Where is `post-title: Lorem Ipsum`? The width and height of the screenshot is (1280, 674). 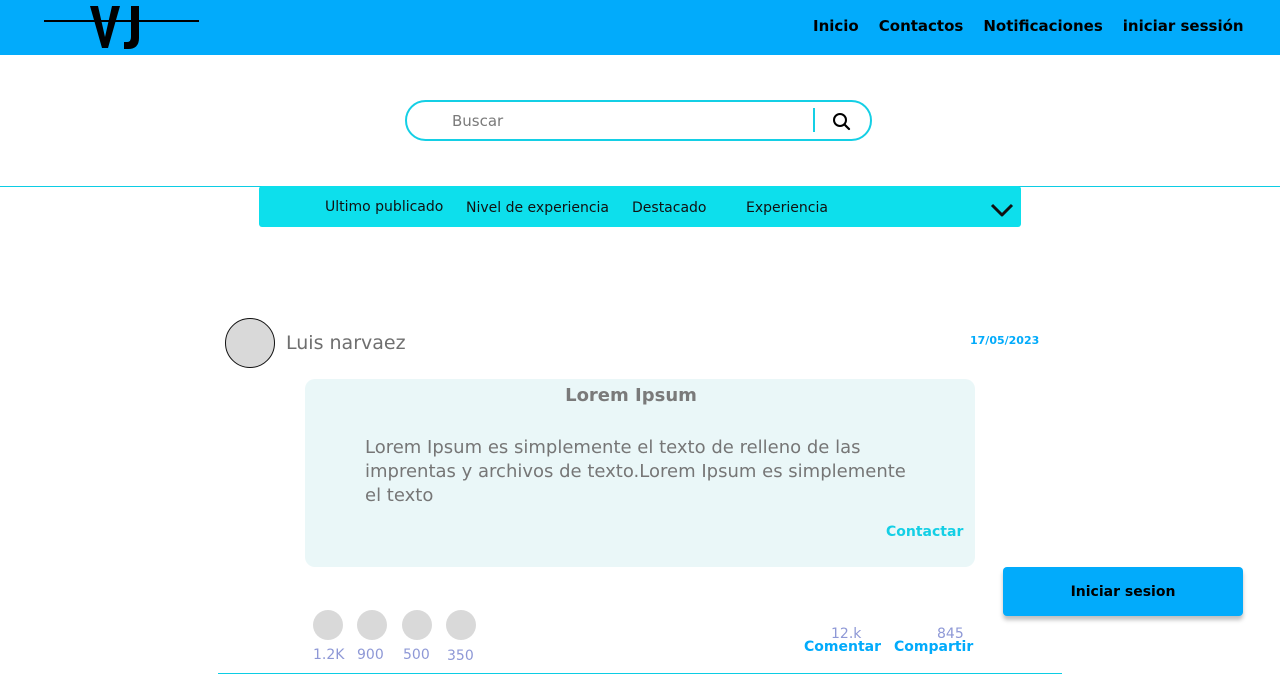 post-title: Lorem Ipsum is located at coordinates (631, 395).